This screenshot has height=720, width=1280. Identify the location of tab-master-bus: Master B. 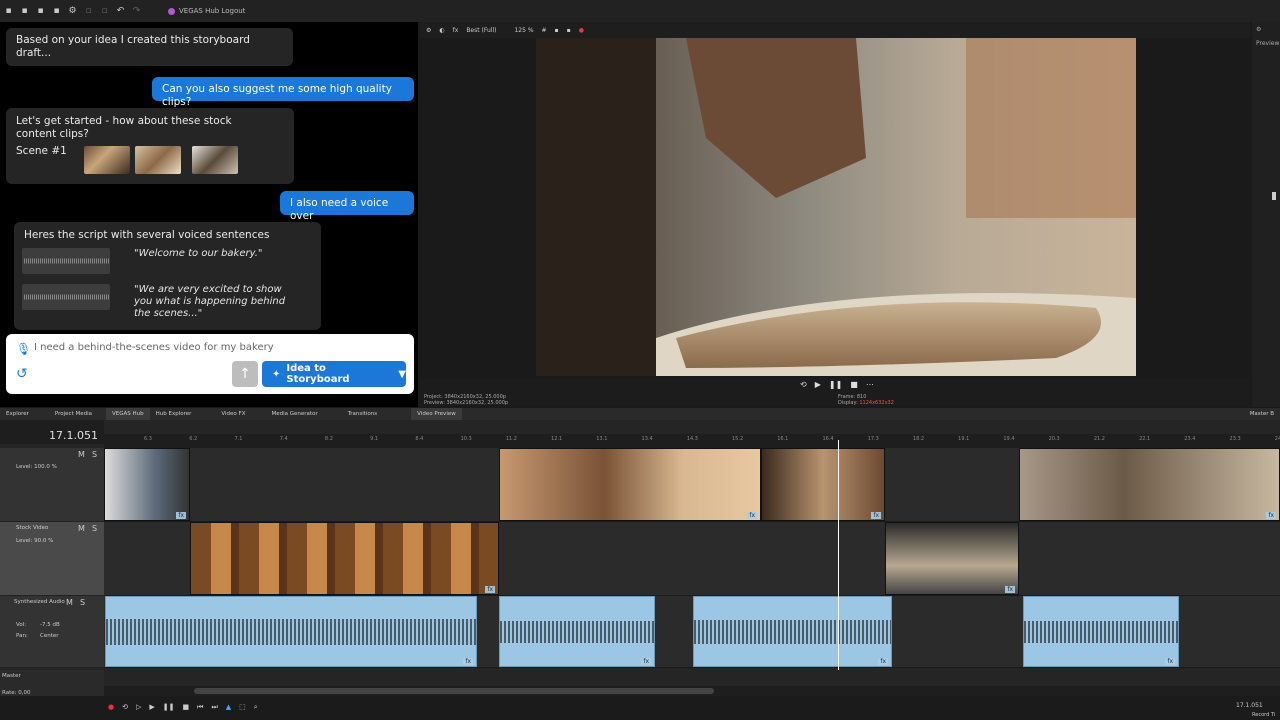
(1262, 414).